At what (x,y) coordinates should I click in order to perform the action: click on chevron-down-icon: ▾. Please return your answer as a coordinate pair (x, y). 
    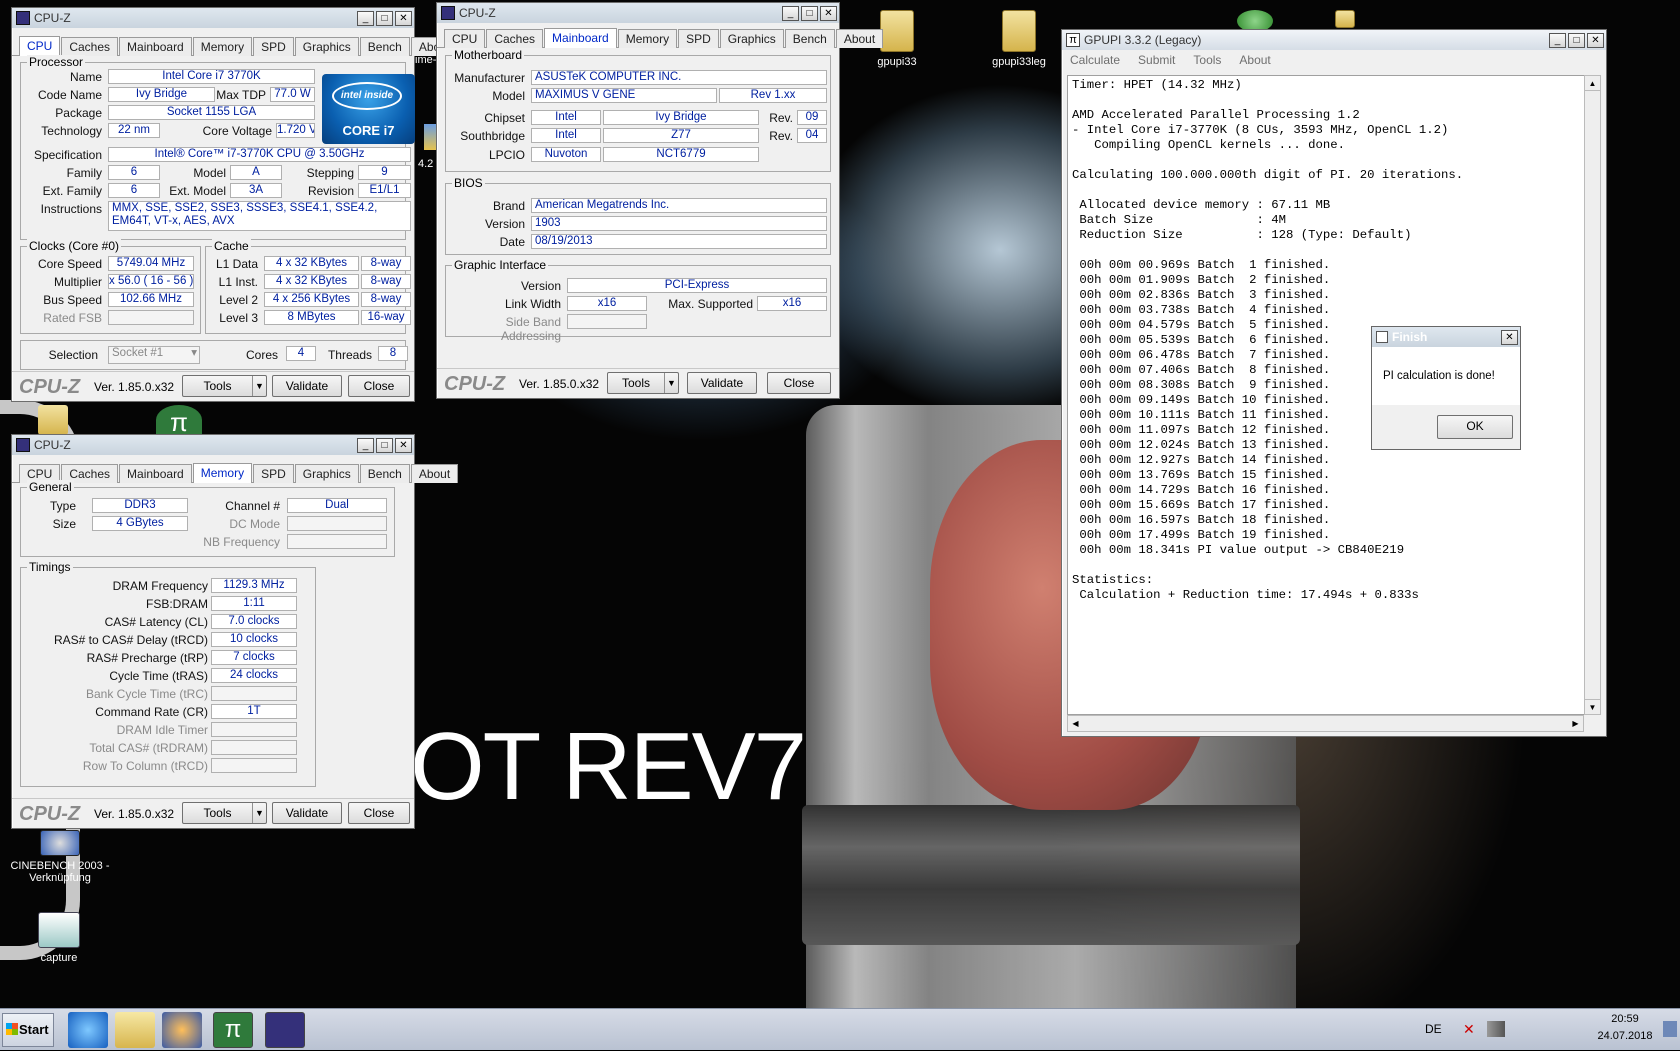
    Looking at the image, I should click on (194, 353).